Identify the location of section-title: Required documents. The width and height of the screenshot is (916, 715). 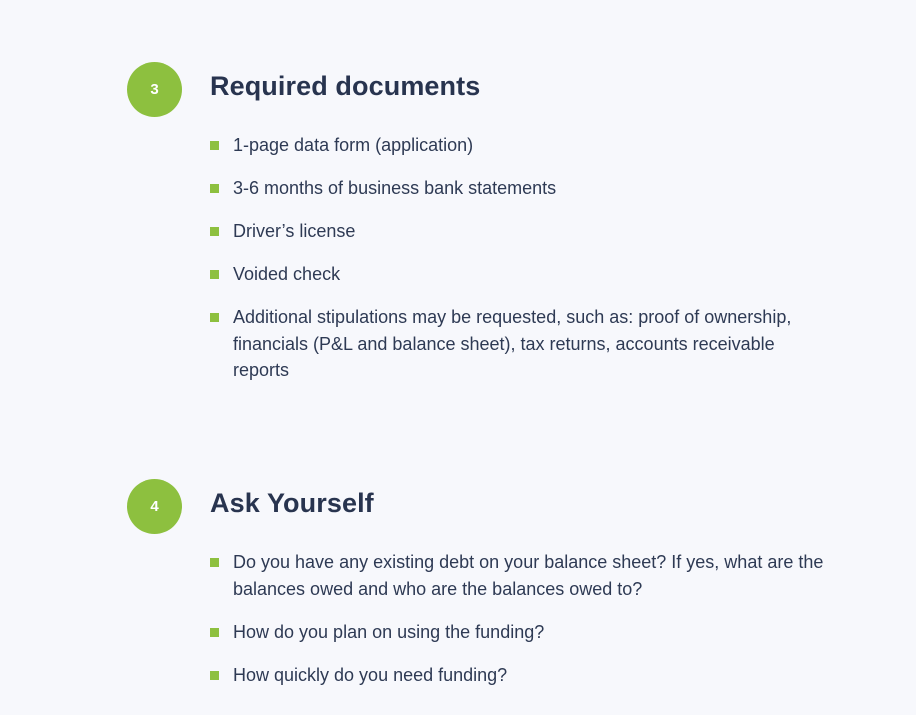
(345, 86).